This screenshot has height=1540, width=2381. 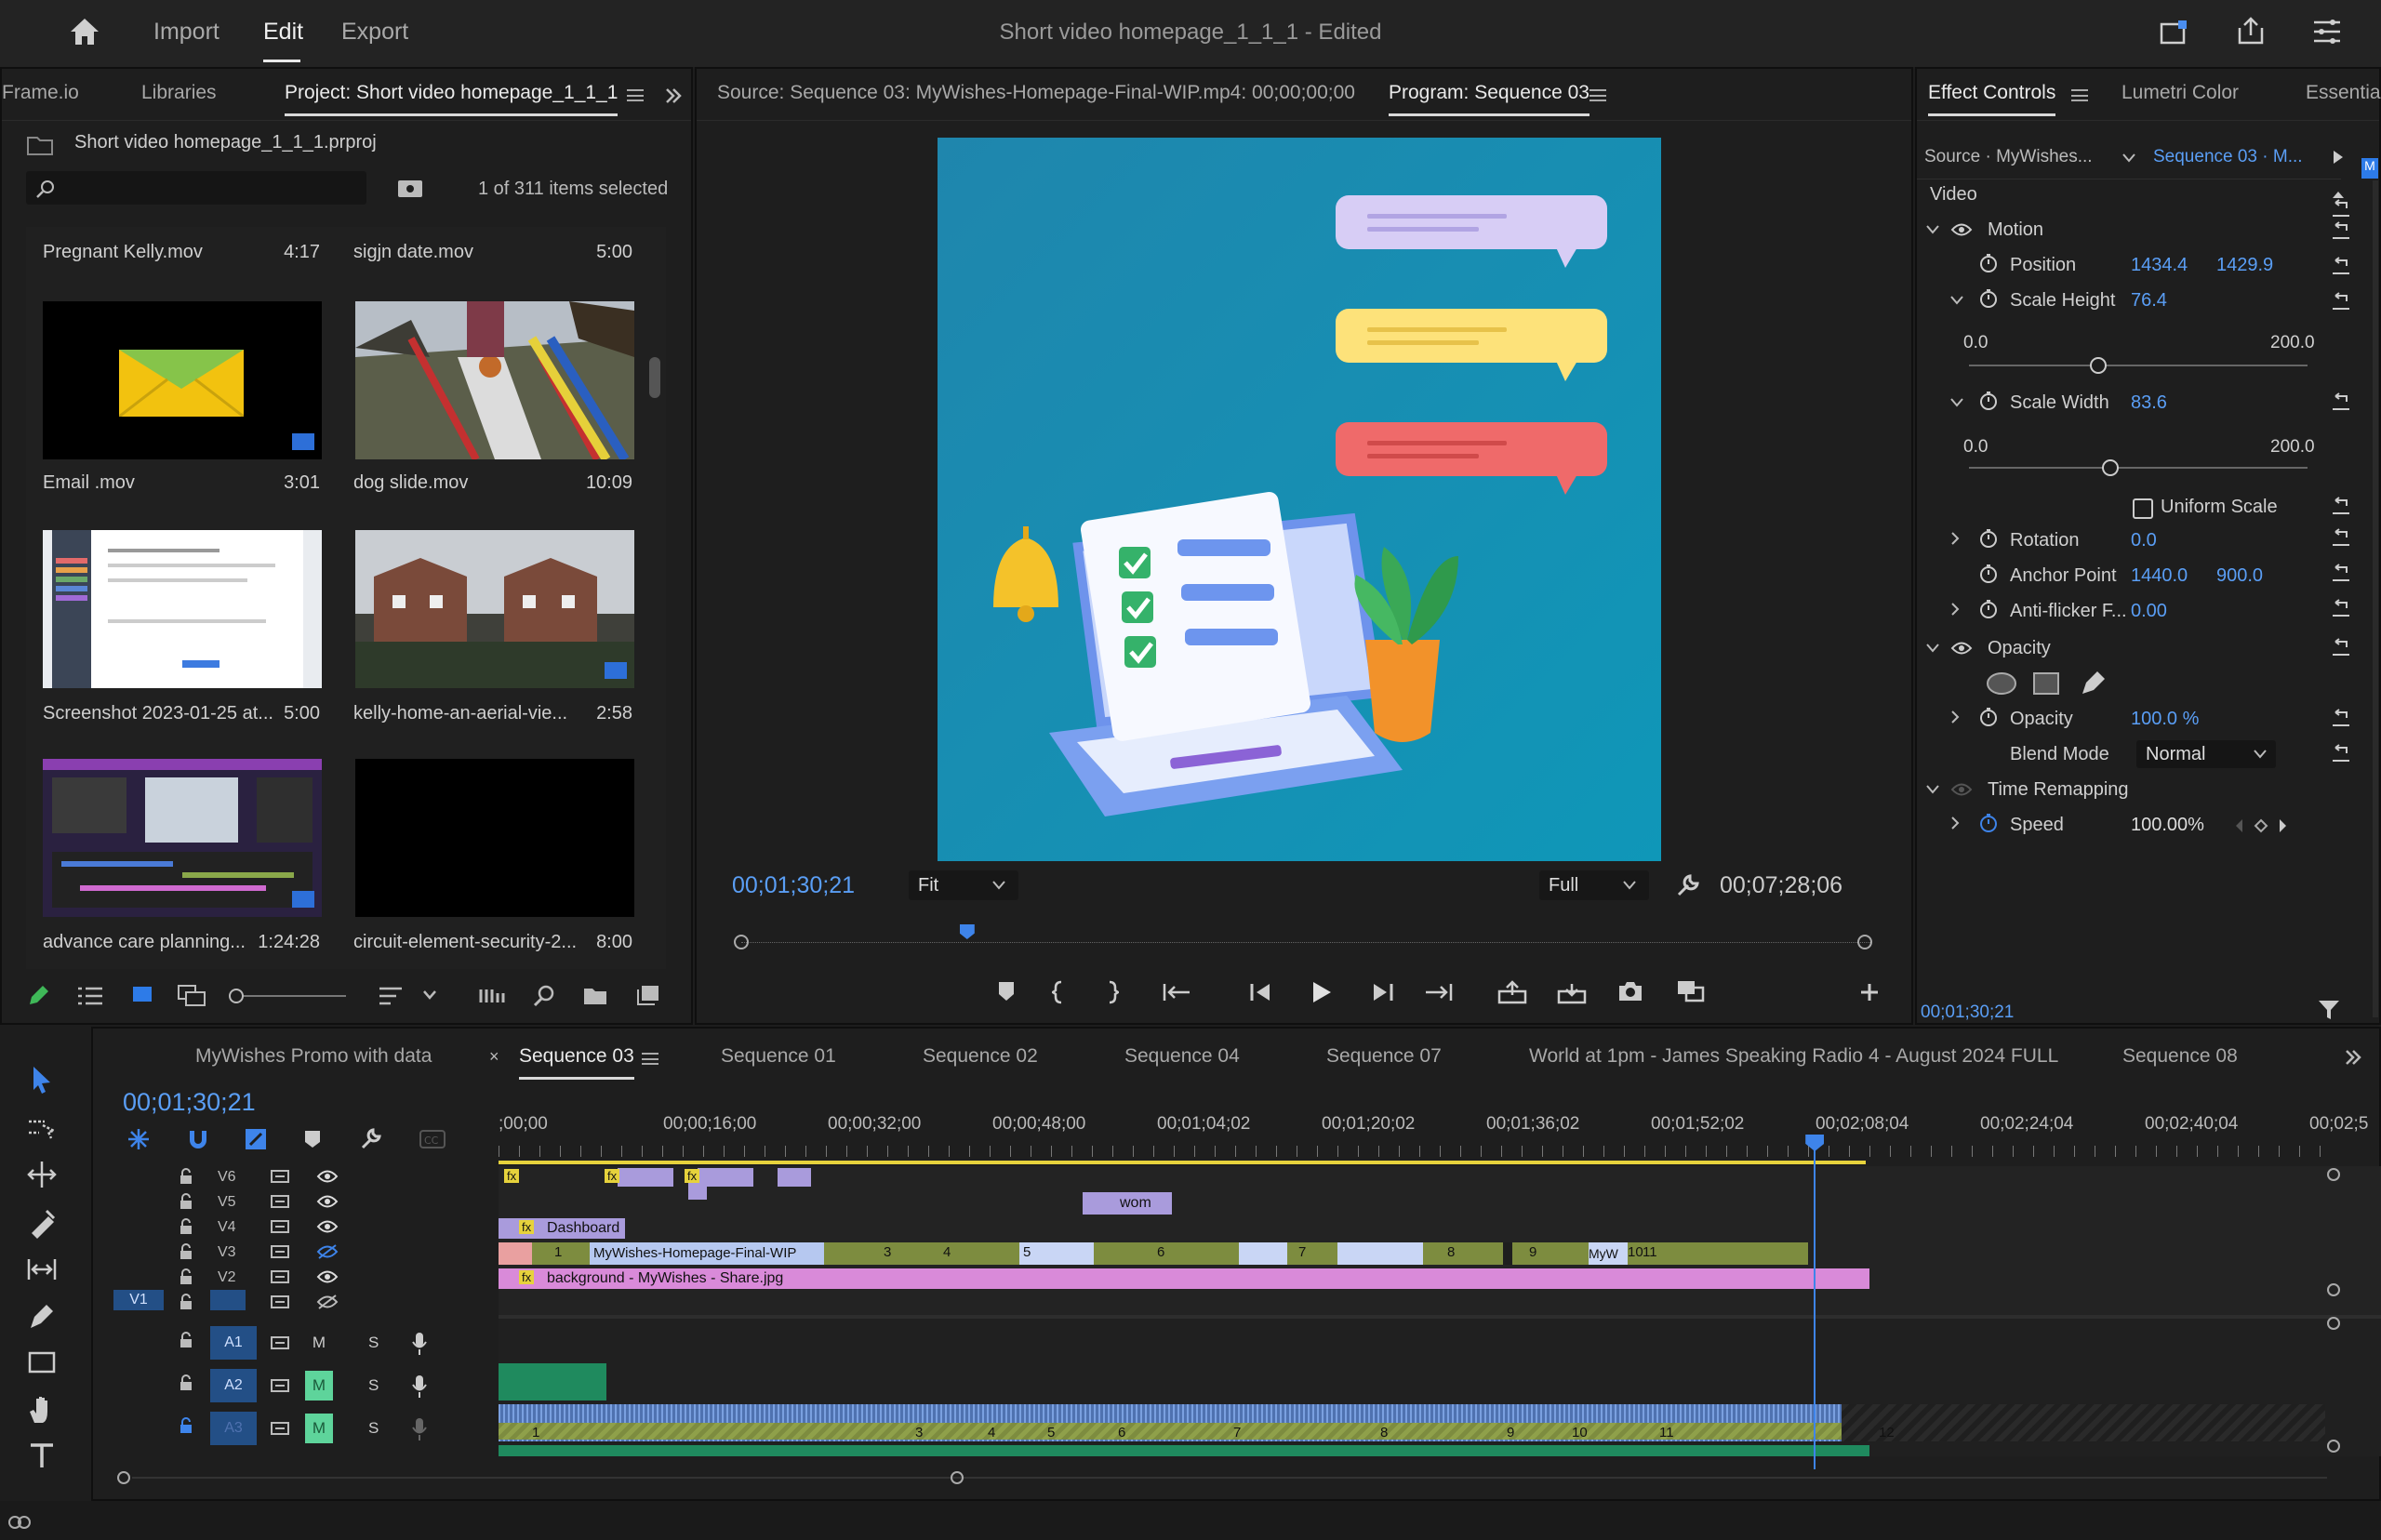 I want to click on position-y-value: 1429.9, so click(x=2244, y=265).